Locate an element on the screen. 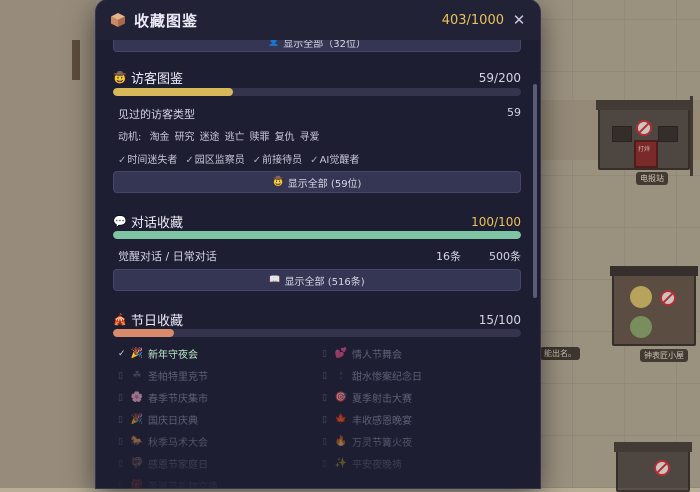 The width and height of the screenshot is (700, 492). festival-item: ▯ 🦃 感恩节家庭日 is located at coordinates (163, 463).